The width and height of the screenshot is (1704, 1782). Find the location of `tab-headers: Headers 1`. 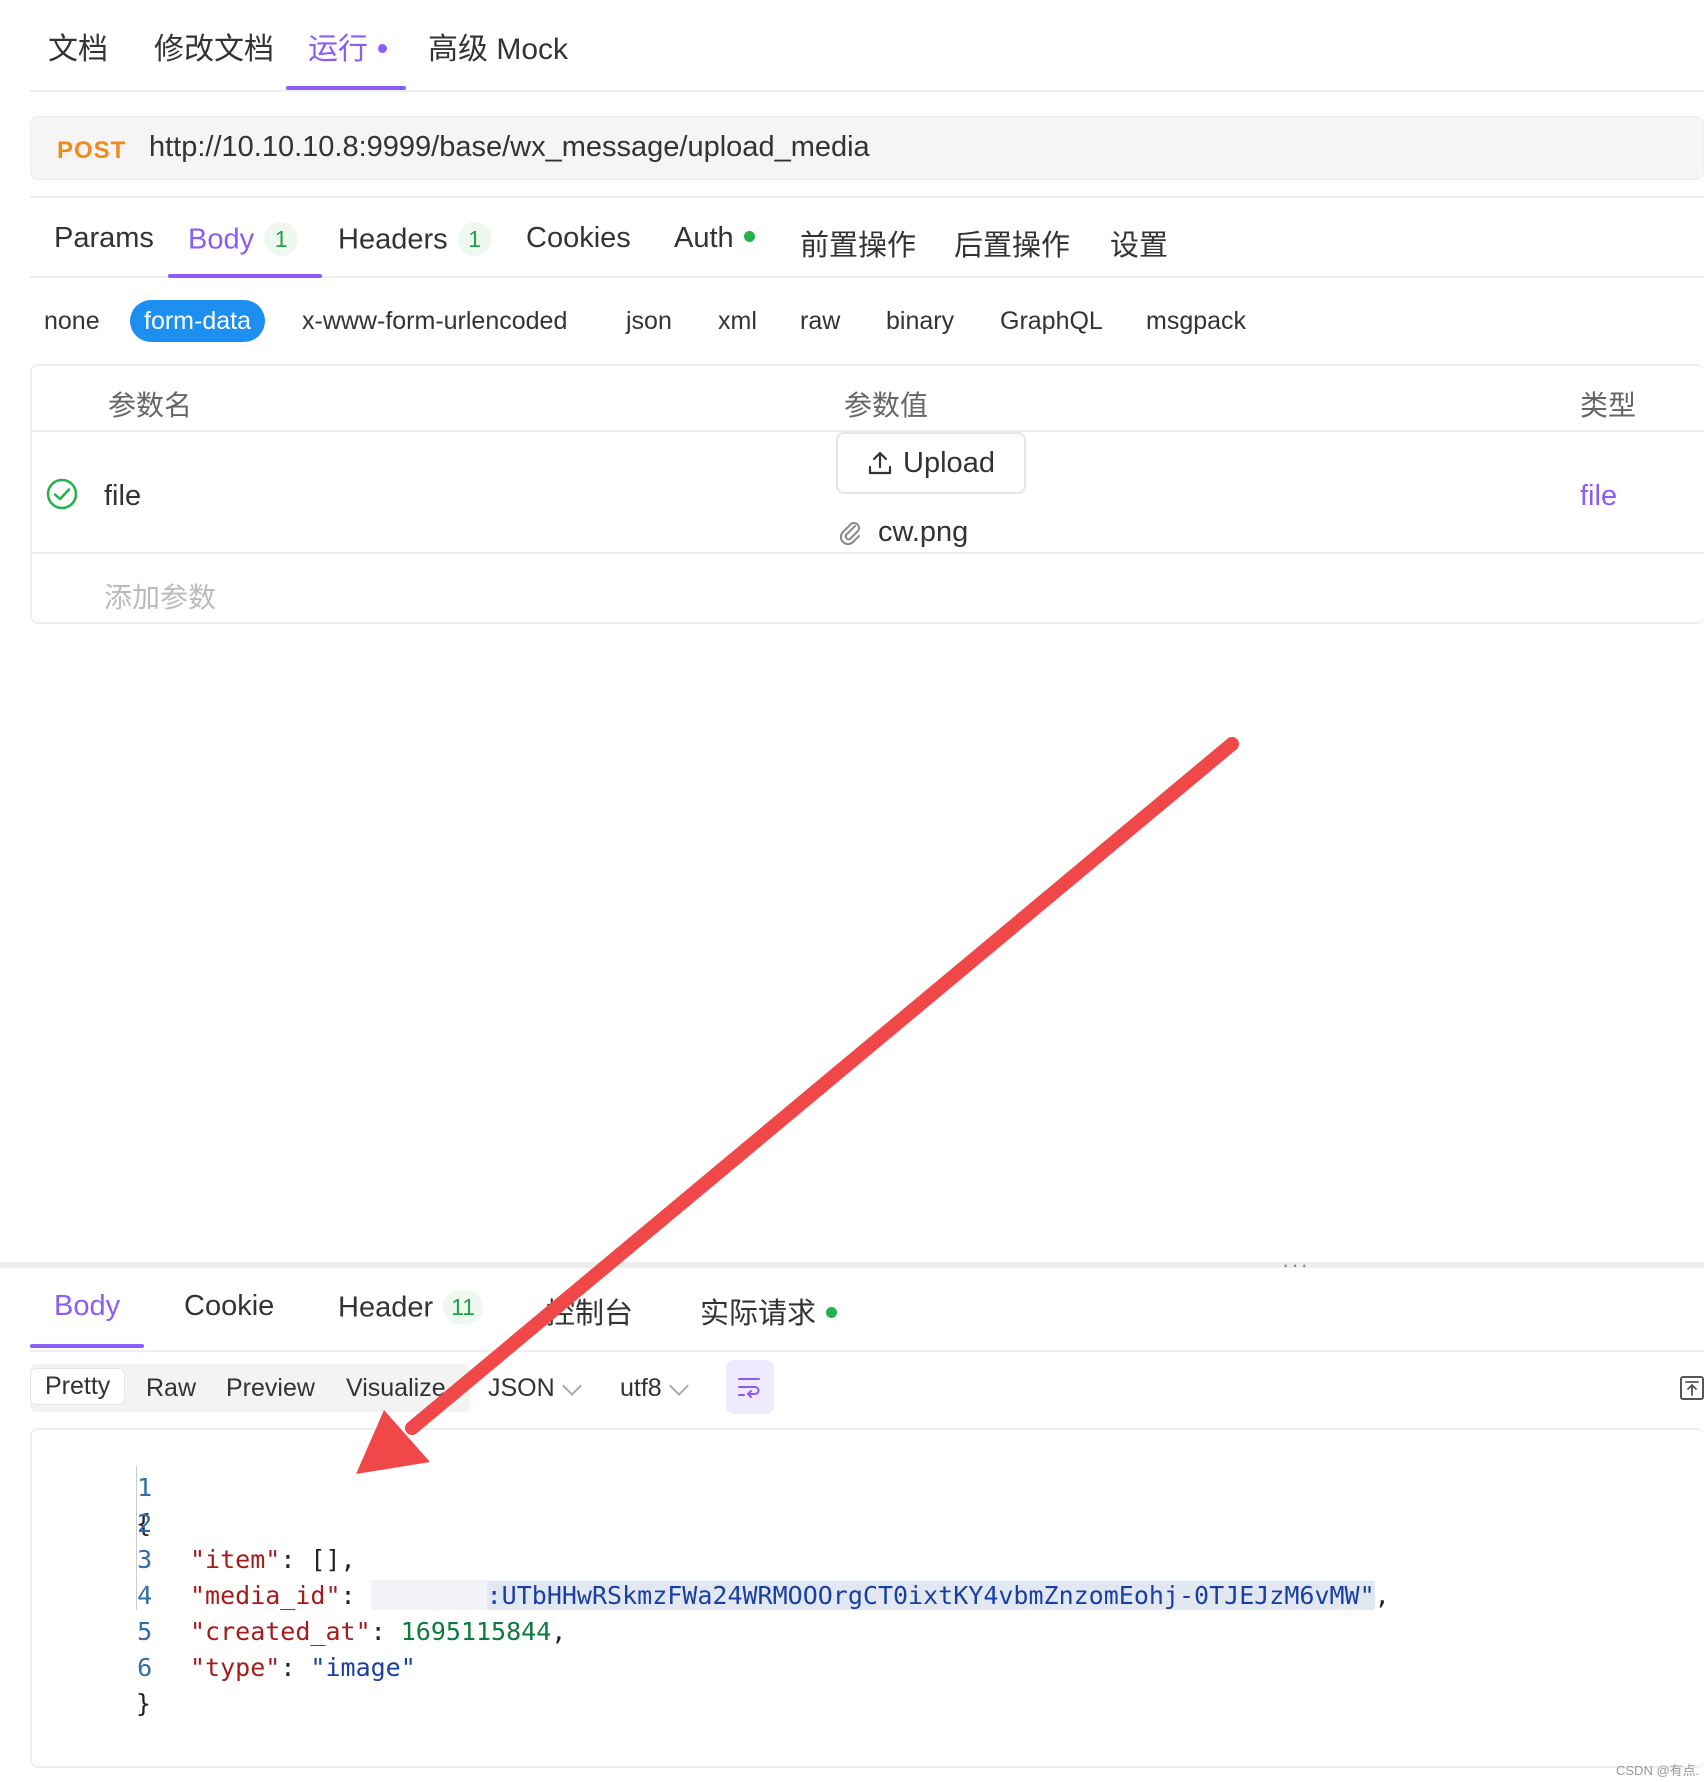

tab-headers: Headers 1 is located at coordinates (415, 241).